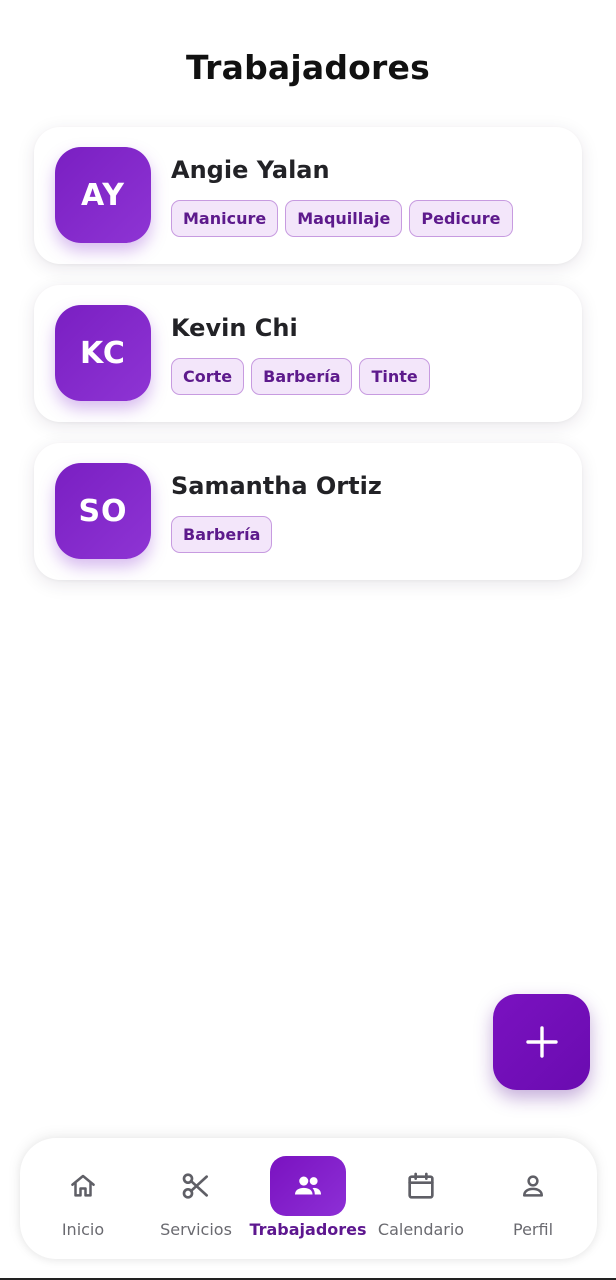 The image size is (616, 1280). I want to click on service-tag: Maquillaje, so click(344, 218).